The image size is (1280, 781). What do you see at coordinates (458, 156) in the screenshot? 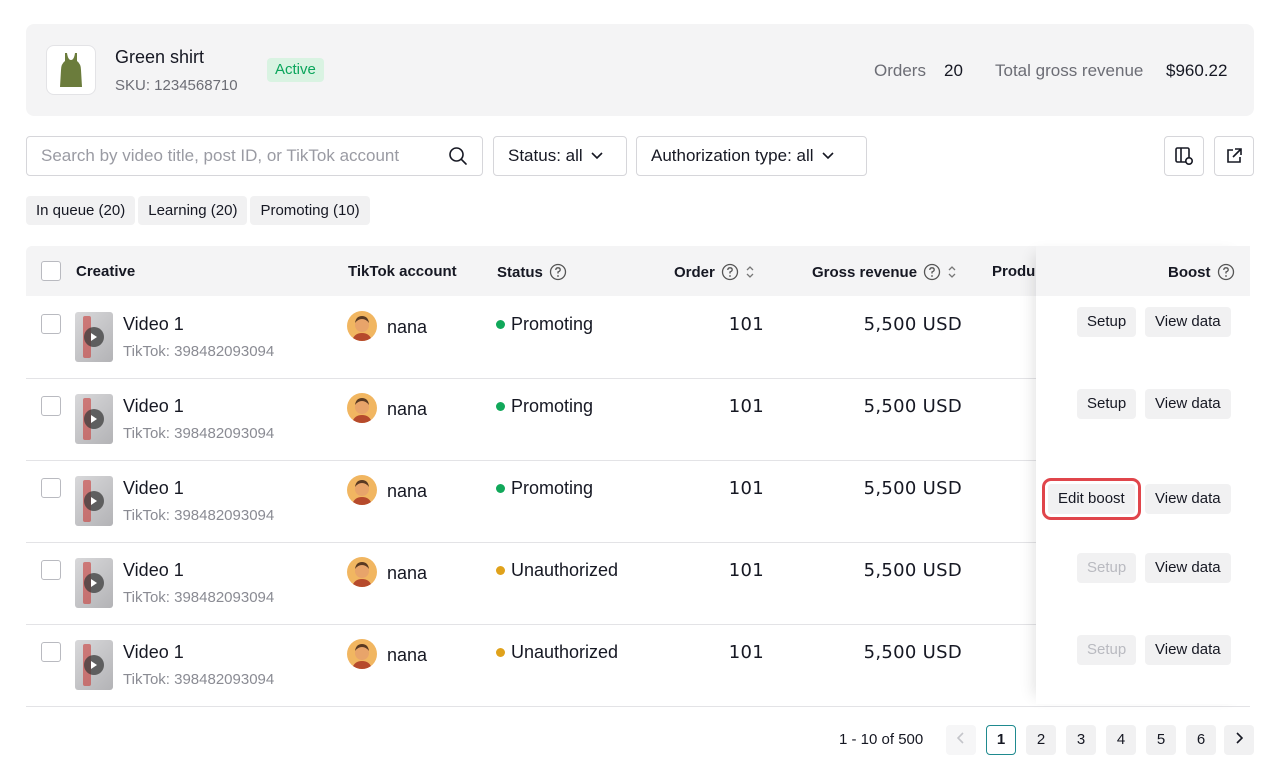
I see `search-icon` at bounding box center [458, 156].